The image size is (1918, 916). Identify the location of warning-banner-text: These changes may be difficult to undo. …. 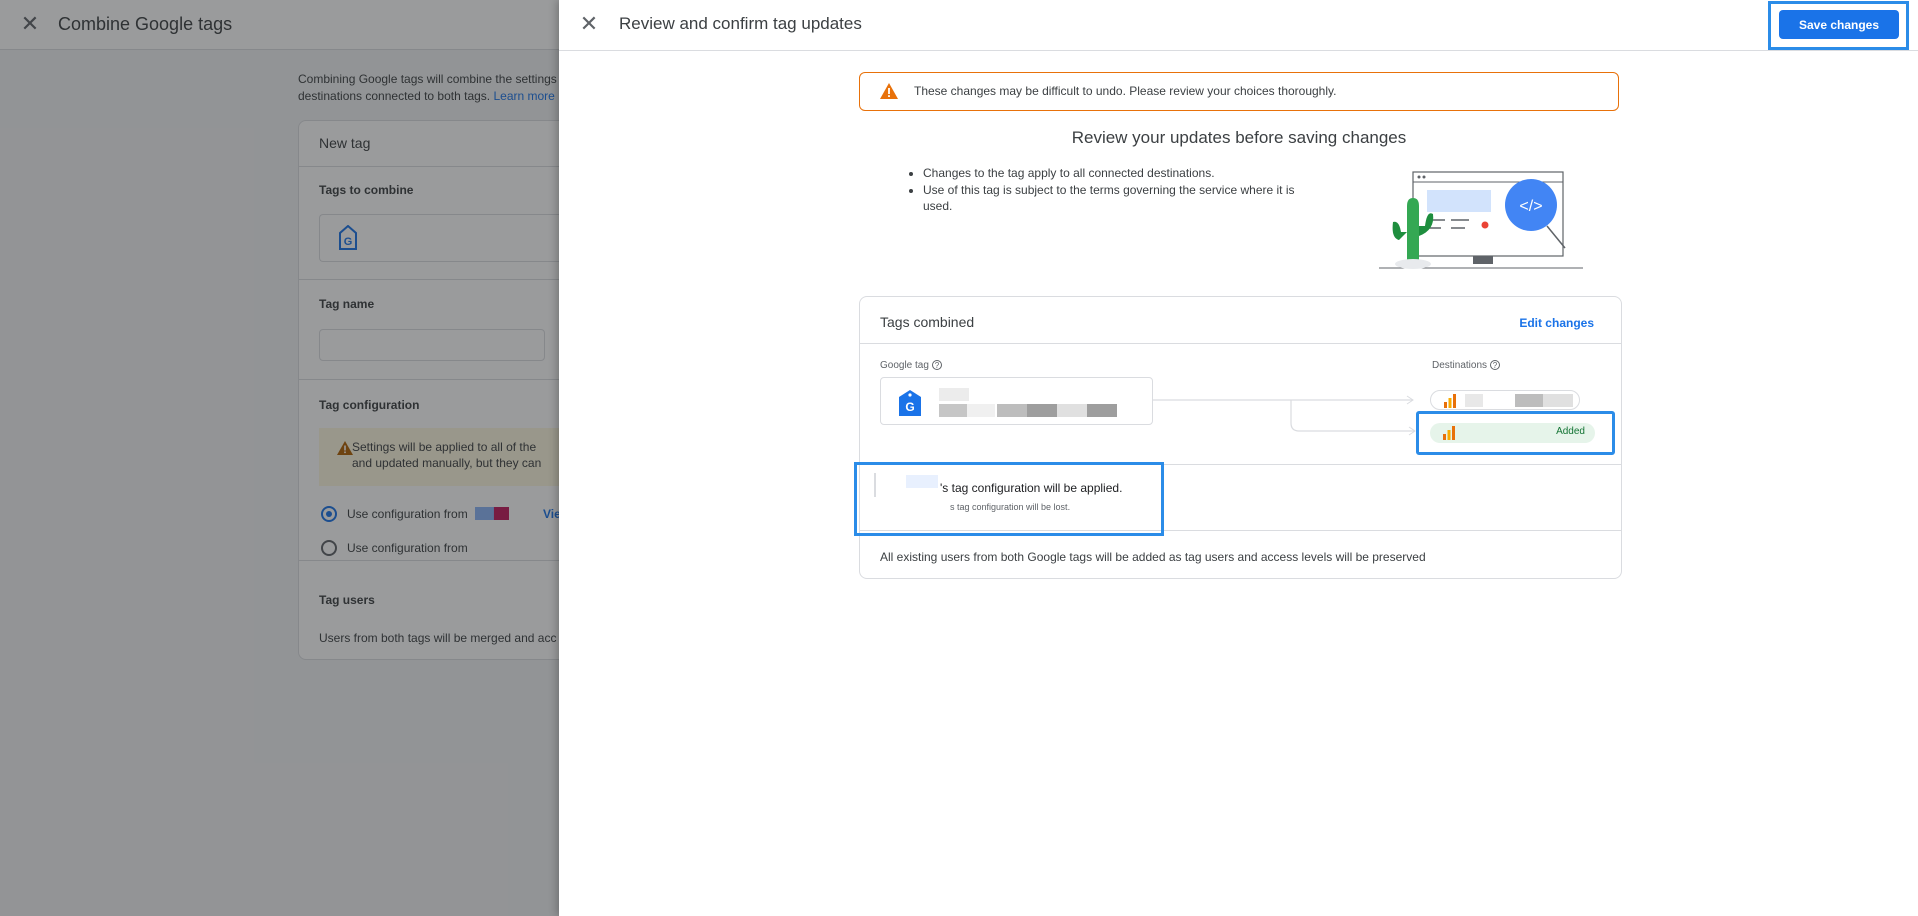
(1125, 91).